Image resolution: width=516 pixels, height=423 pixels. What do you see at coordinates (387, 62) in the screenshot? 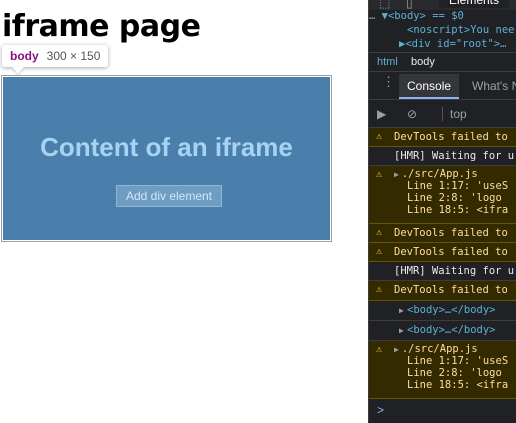
I see `breadcrumb-html: html` at bounding box center [387, 62].